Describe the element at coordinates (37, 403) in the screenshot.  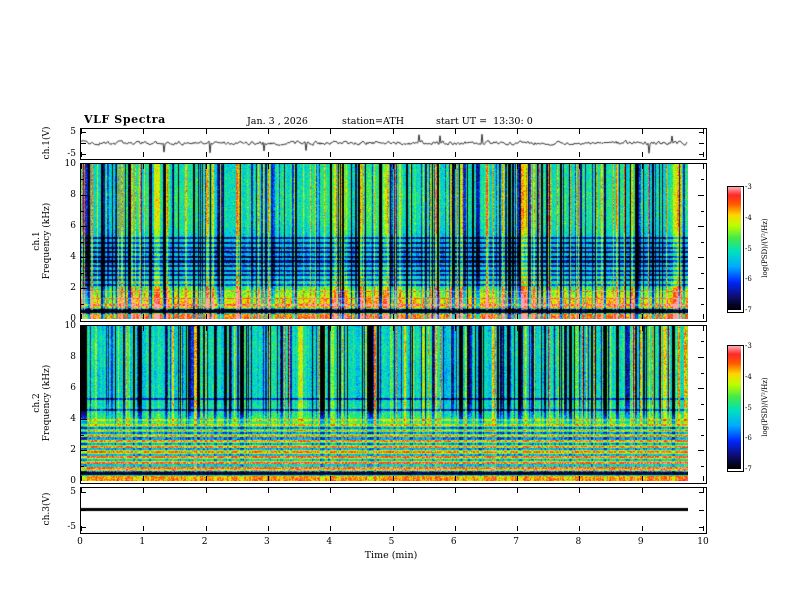
I see `ch2-axis-label-line1: ch.2` at that location.